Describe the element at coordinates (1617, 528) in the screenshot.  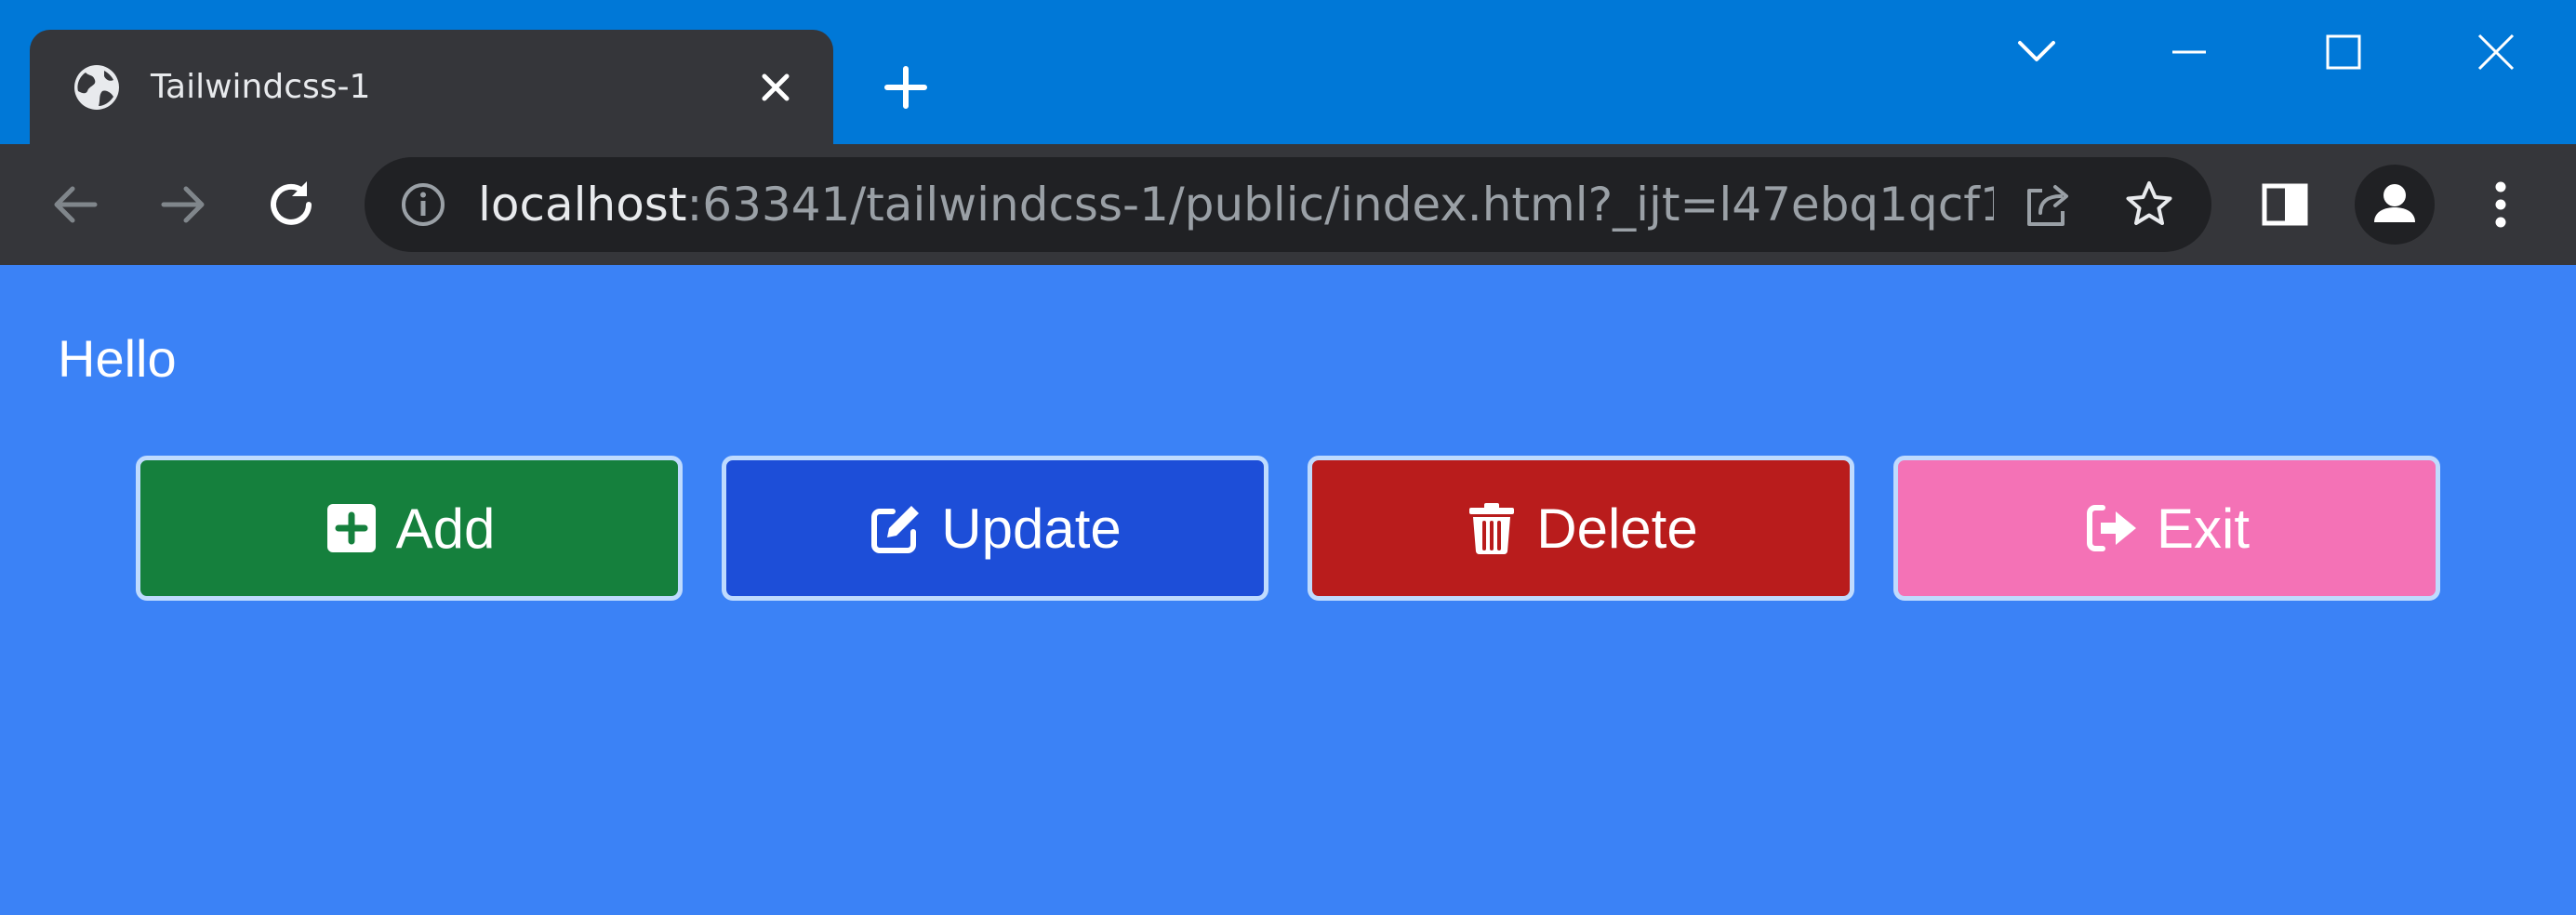
I see `delete-button-label: Delete` at that location.